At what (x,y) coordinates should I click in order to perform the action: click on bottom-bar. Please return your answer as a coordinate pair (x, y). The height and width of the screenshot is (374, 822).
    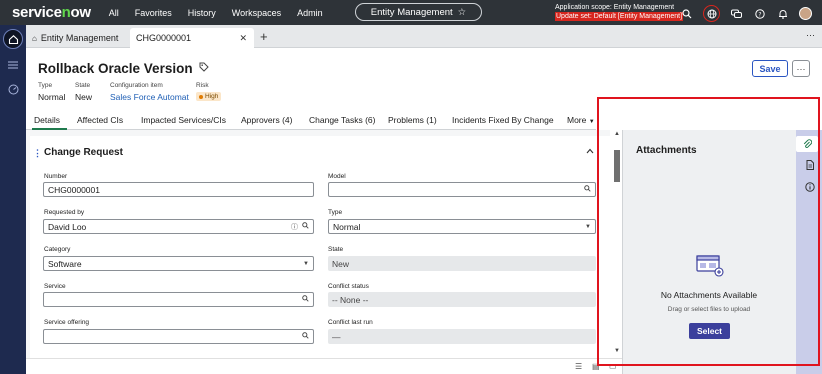
    Looking at the image, I should click on (324, 366).